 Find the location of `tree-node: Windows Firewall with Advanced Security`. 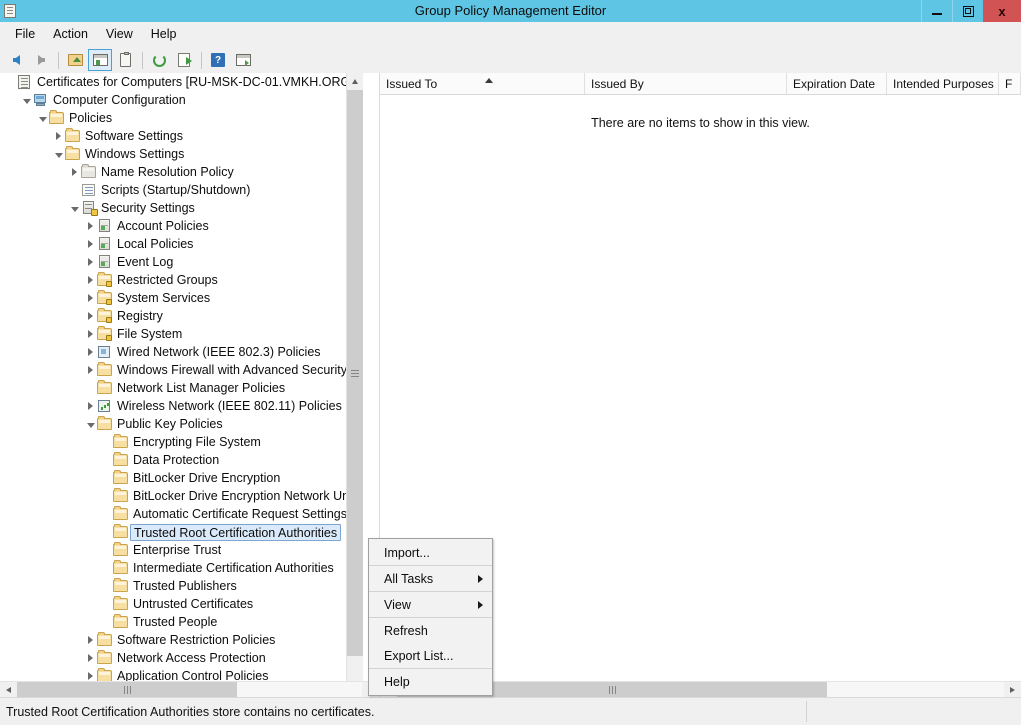

tree-node: Windows Firewall with Advanced Security is located at coordinates (181, 370).